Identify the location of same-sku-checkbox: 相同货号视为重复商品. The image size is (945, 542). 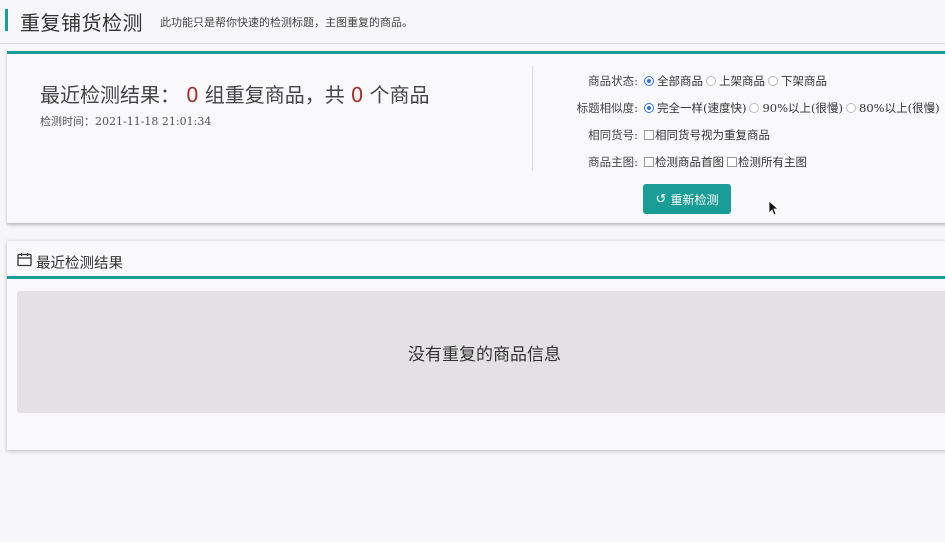
(707, 135).